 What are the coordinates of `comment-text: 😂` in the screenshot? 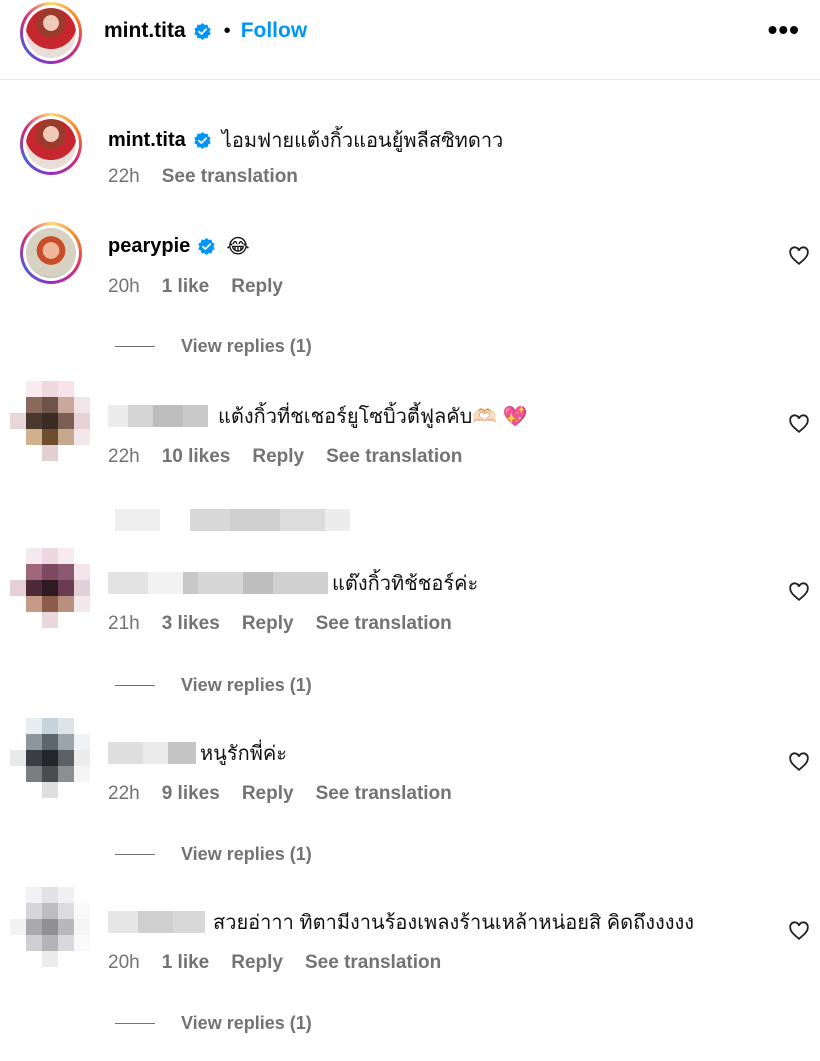 It's located at (238, 246).